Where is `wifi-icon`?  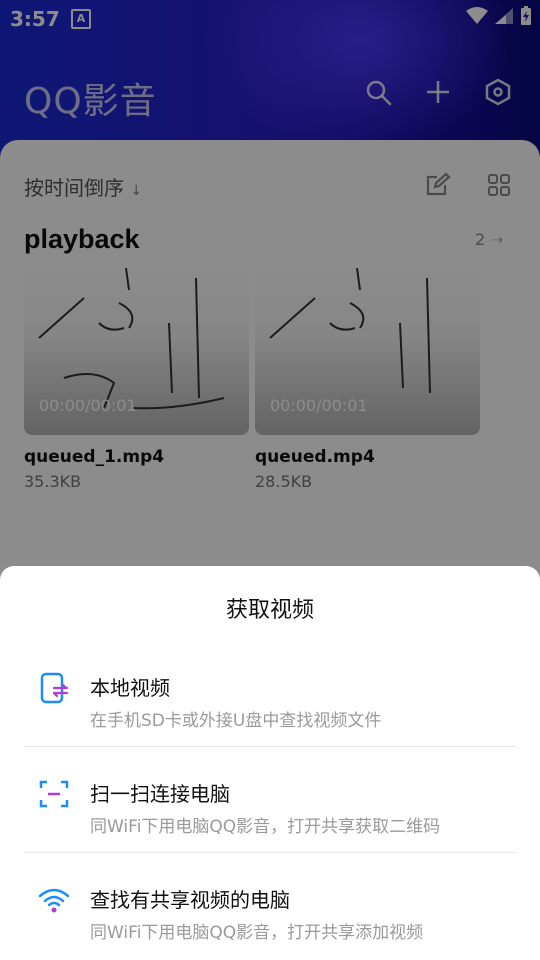
wifi-icon is located at coordinates (54, 900).